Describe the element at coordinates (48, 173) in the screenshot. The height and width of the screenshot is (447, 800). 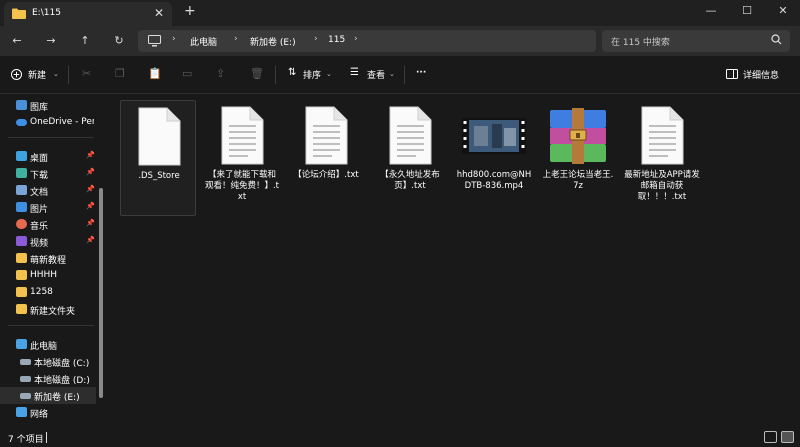
I see `sidebar-item-downloads: 下载 📌` at that location.